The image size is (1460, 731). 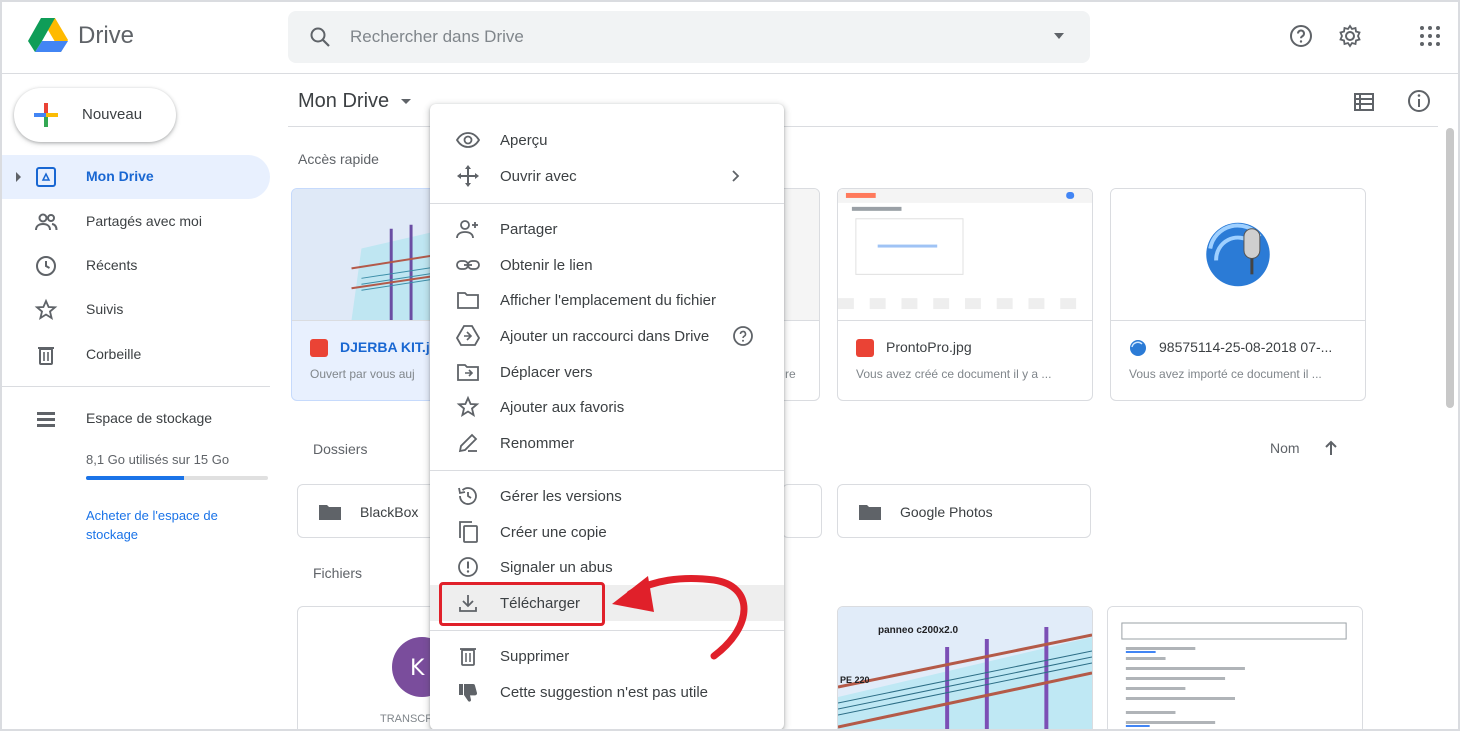 What do you see at coordinates (1450, 268) in the screenshot?
I see `scrollbar` at bounding box center [1450, 268].